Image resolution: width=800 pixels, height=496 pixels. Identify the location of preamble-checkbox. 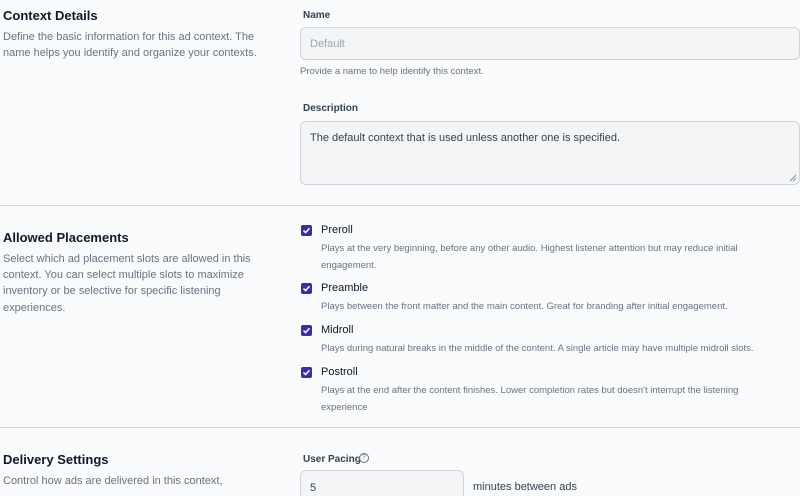
(306, 288).